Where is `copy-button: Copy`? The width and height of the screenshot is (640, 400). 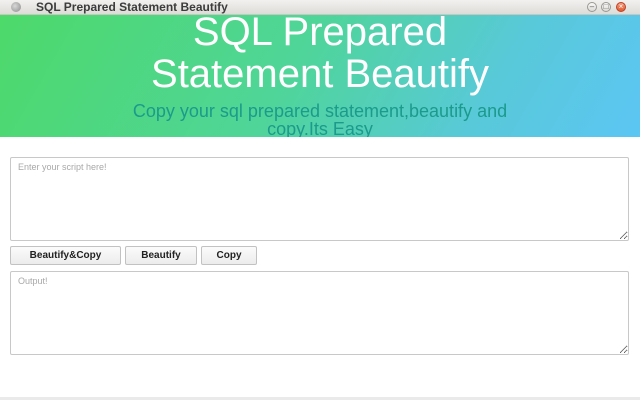 copy-button: Copy is located at coordinates (229, 255).